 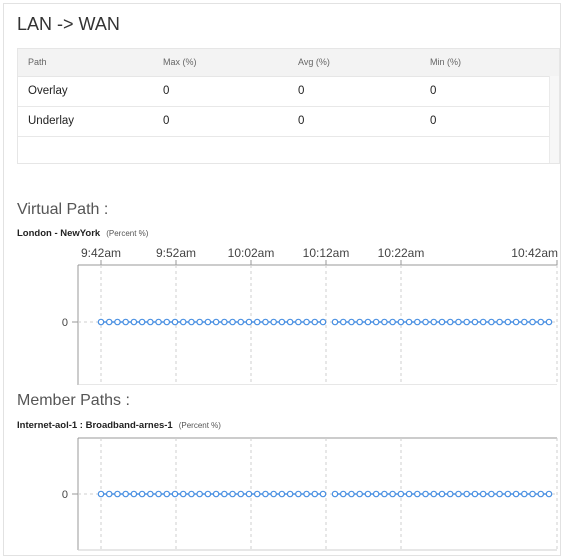 I want to click on x-tick-label: 10:12am, so click(x=326, y=253).